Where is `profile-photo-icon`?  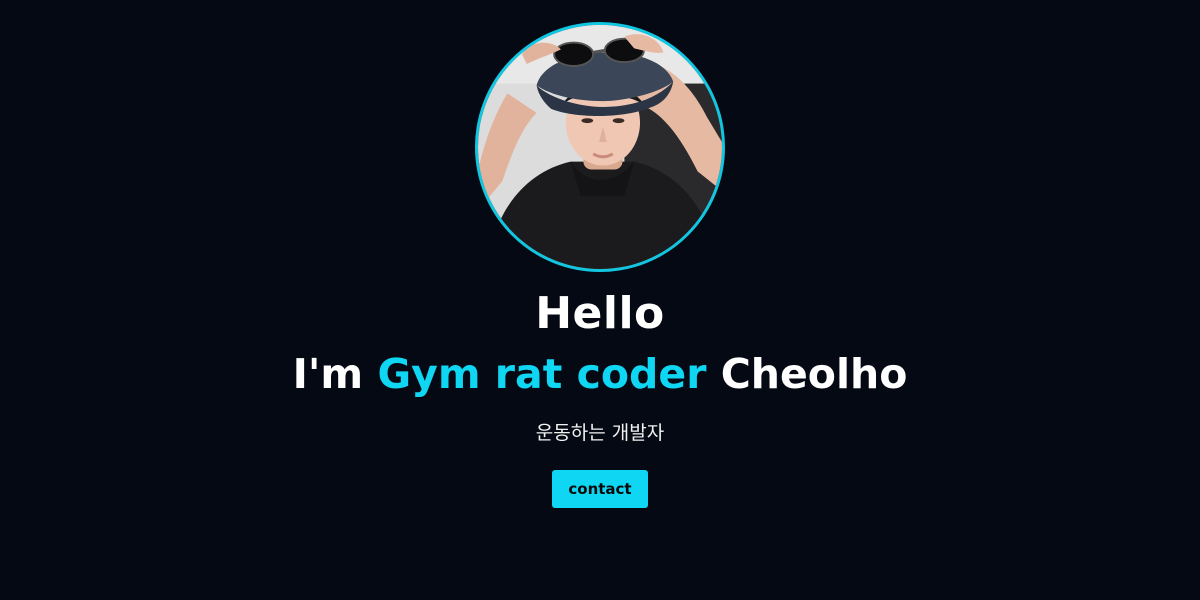 profile-photo-icon is located at coordinates (600, 147).